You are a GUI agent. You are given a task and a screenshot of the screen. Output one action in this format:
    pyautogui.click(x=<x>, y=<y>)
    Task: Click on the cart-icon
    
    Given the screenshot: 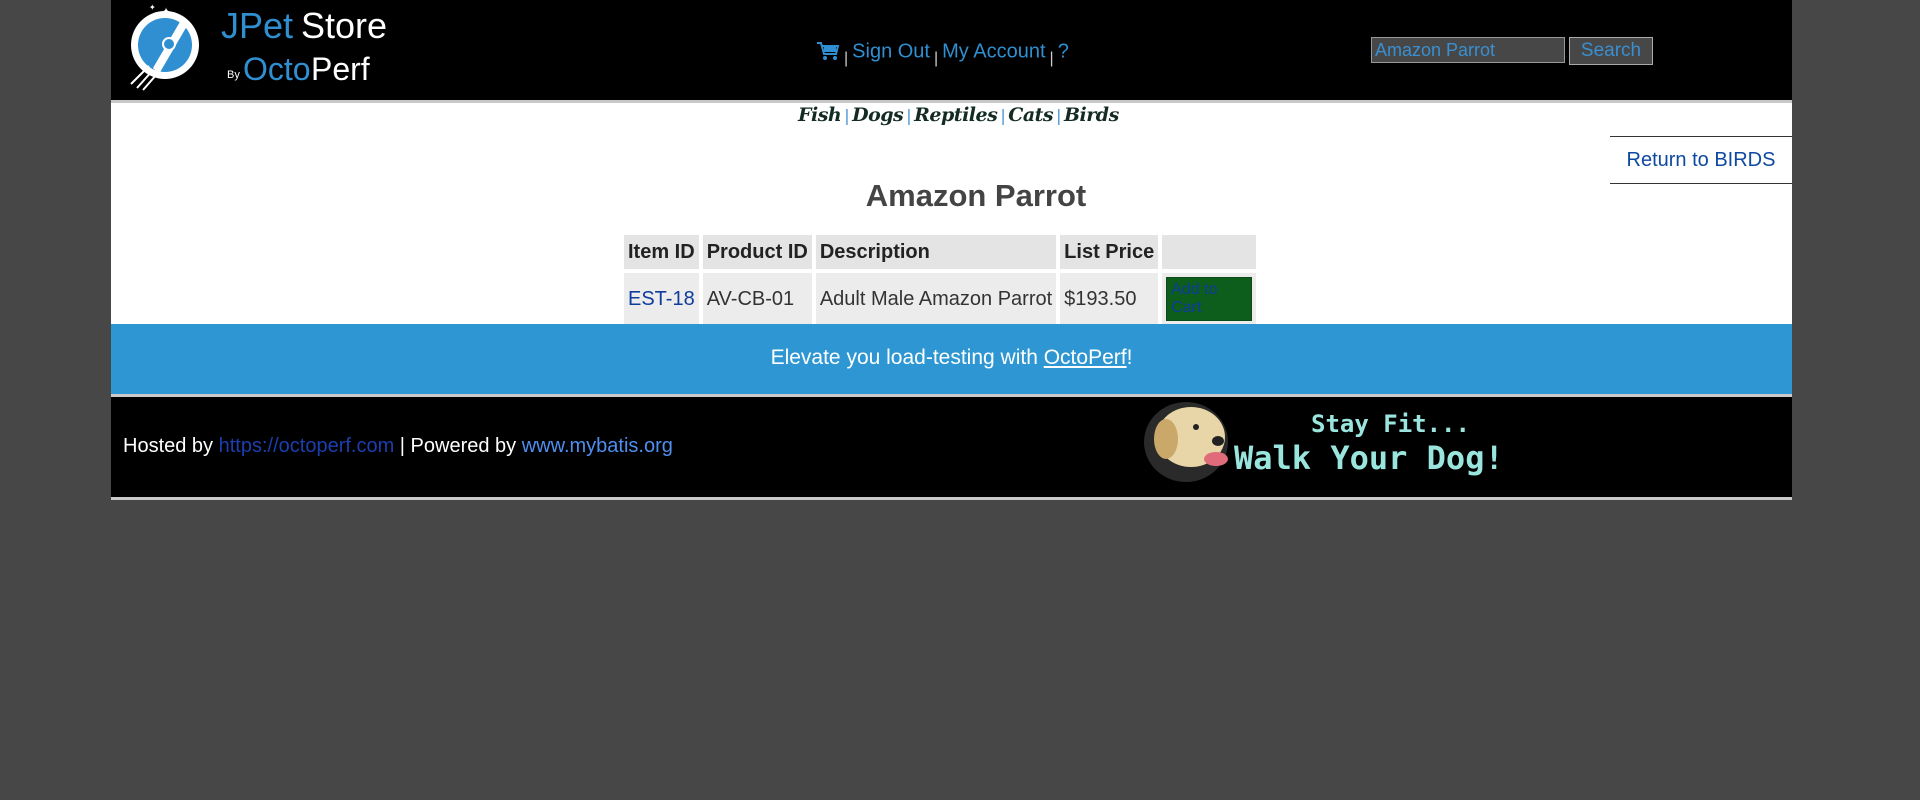 What is the action you would take?
    pyautogui.click(x=828, y=54)
    